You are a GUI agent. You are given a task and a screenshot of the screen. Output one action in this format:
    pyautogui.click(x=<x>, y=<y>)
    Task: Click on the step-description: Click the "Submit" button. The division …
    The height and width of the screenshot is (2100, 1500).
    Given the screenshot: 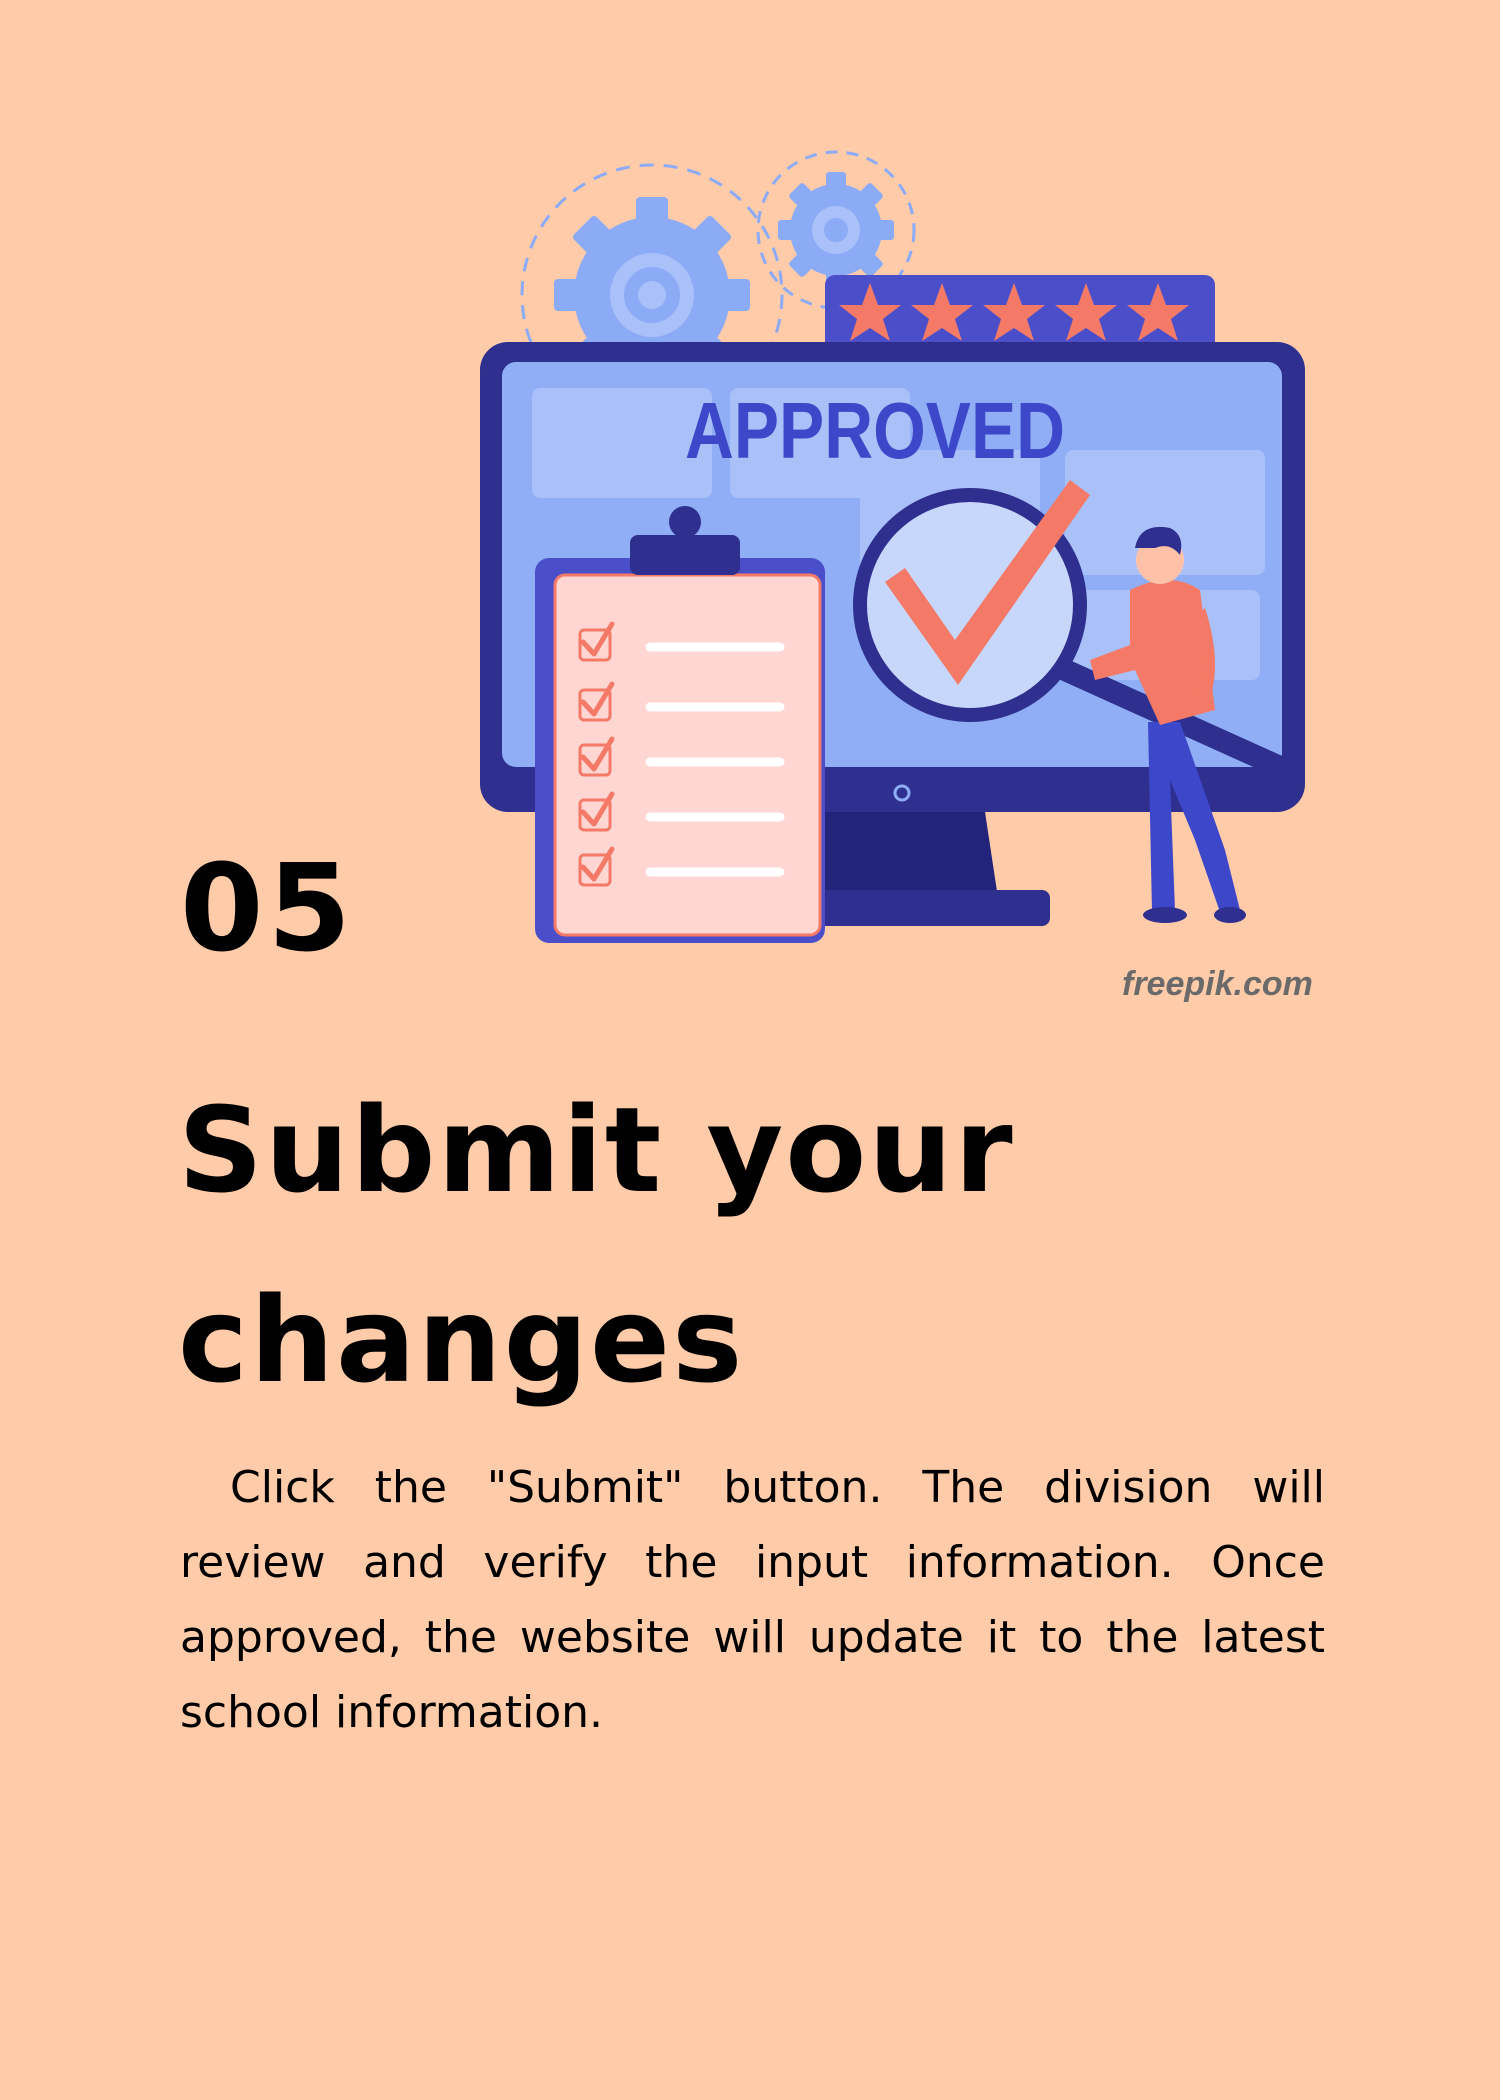 What is the action you would take?
    pyautogui.click(x=752, y=1600)
    